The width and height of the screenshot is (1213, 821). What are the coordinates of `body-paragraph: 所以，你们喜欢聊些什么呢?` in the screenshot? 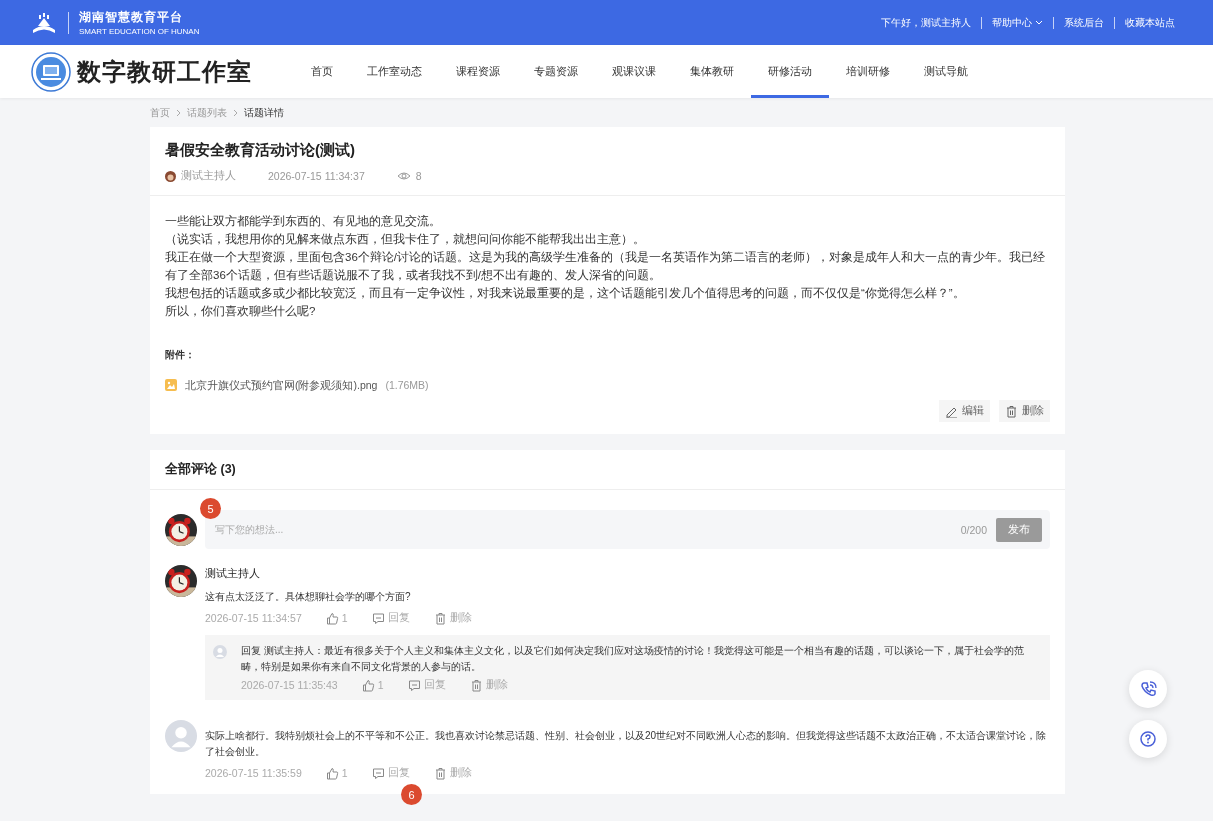 It's located at (241, 311).